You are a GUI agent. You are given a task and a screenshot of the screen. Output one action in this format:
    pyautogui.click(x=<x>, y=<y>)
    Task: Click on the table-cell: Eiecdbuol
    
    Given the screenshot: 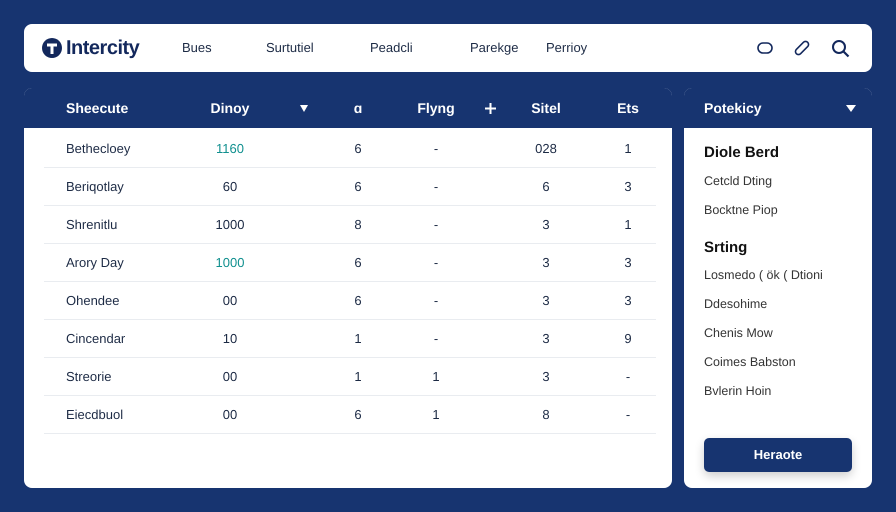 What is the action you would take?
    pyautogui.click(x=95, y=414)
    